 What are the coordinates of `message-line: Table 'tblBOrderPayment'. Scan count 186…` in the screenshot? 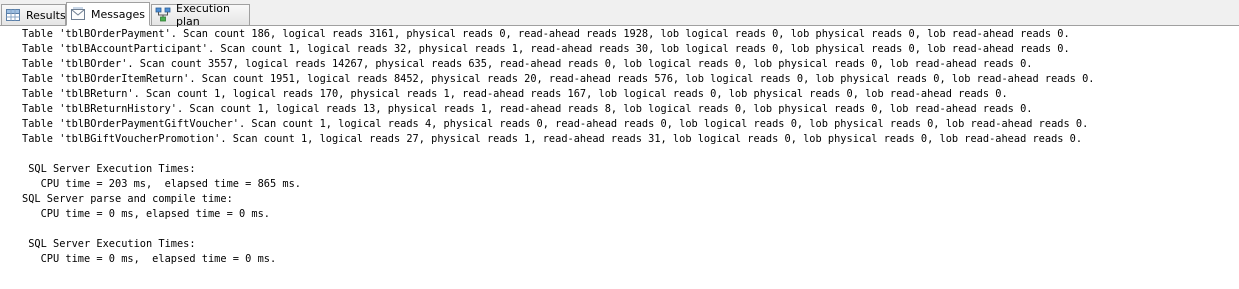 It's located at (546, 34).